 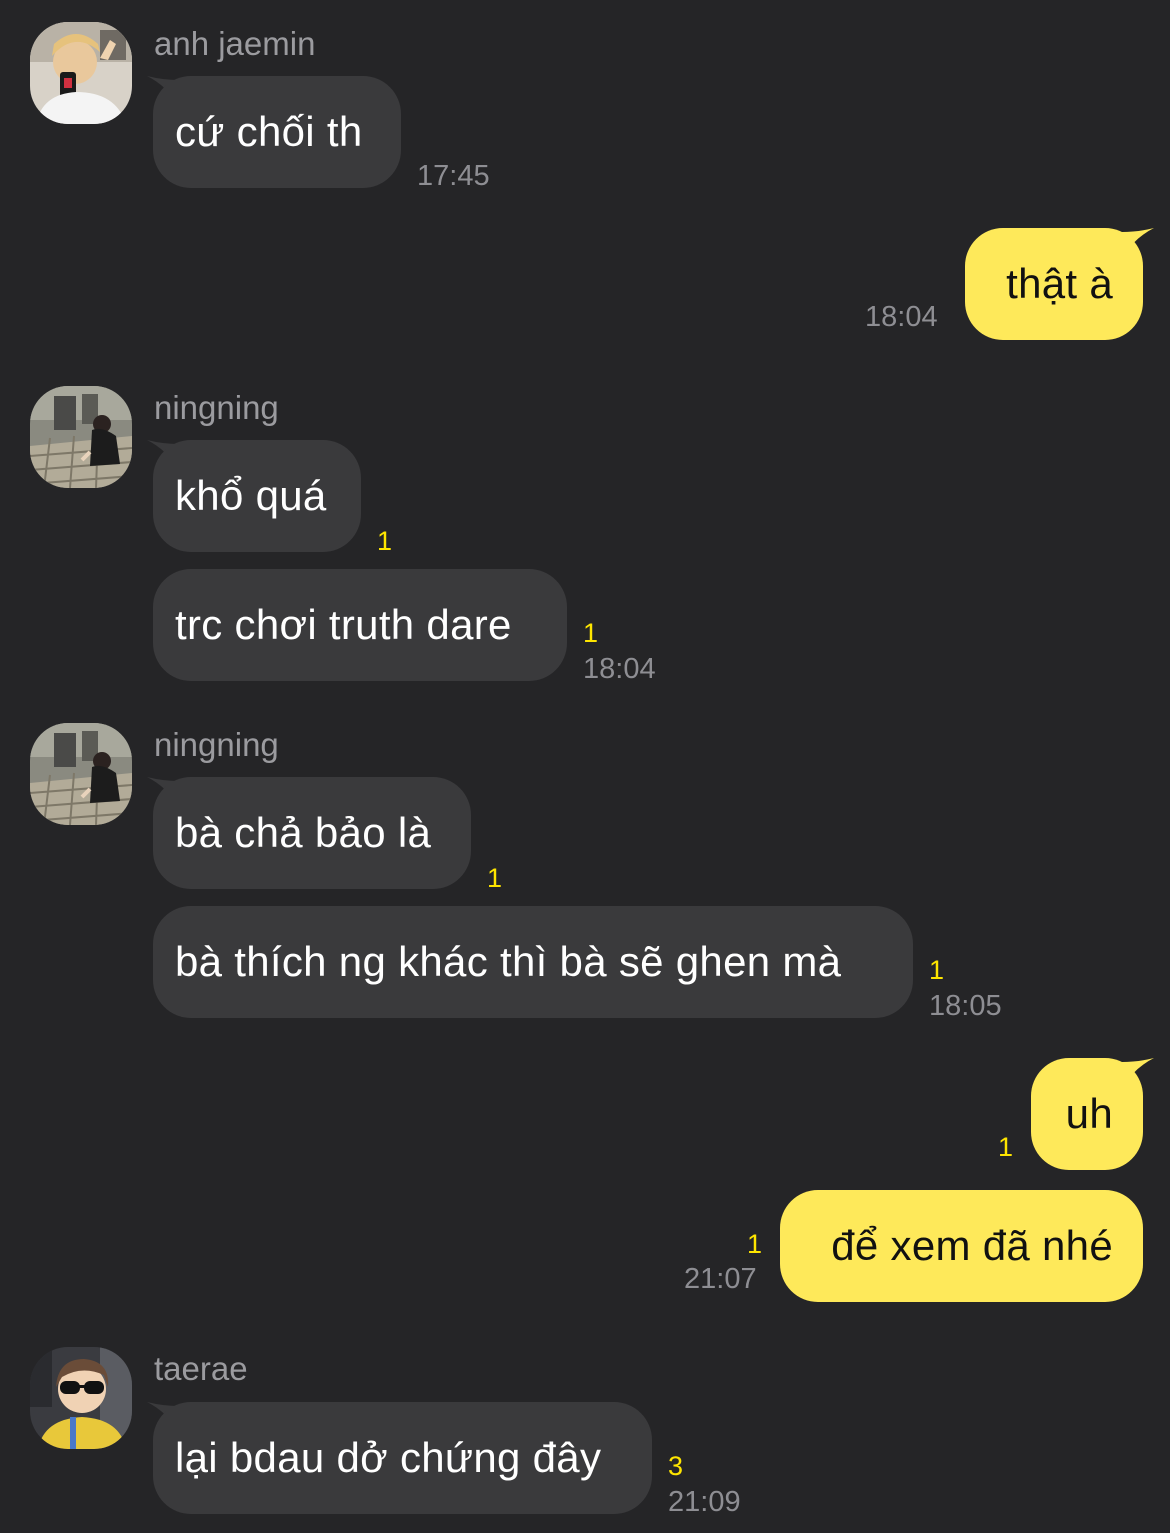 What do you see at coordinates (269, 131) in the screenshot?
I see `message-text: cứ chối th` at bounding box center [269, 131].